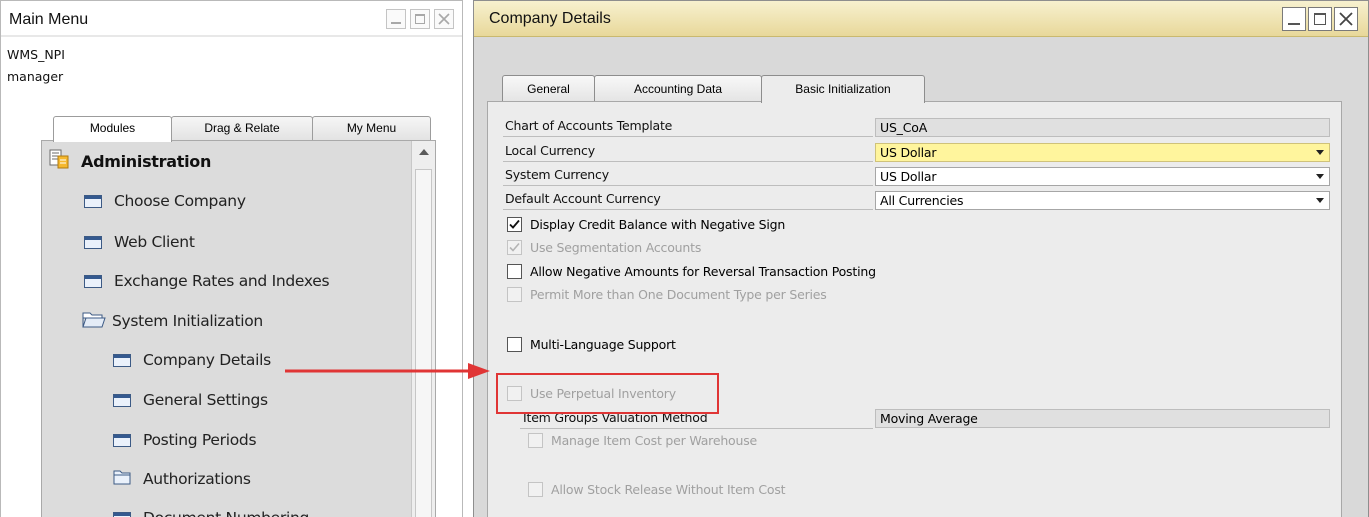 This screenshot has height=517, width=1369. What do you see at coordinates (387, 371) in the screenshot?
I see `annotation-arrow-icon` at bounding box center [387, 371].